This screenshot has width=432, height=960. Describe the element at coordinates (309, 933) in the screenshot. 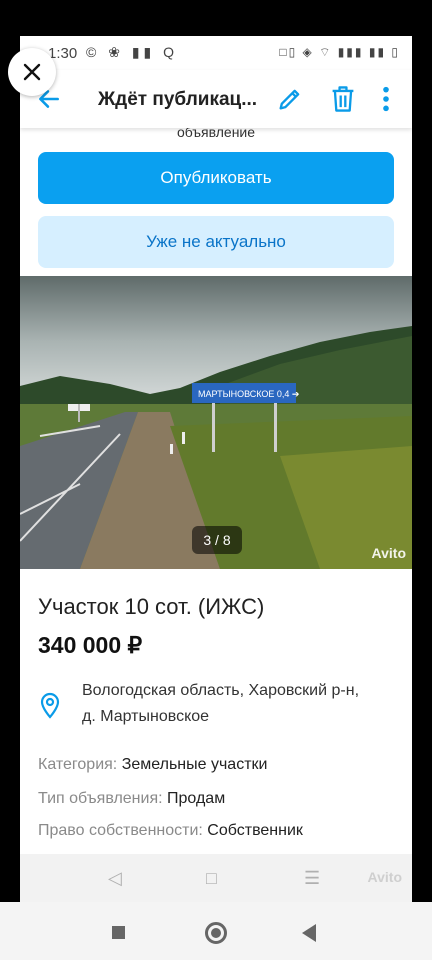

I see `back-triangle-icon` at that location.